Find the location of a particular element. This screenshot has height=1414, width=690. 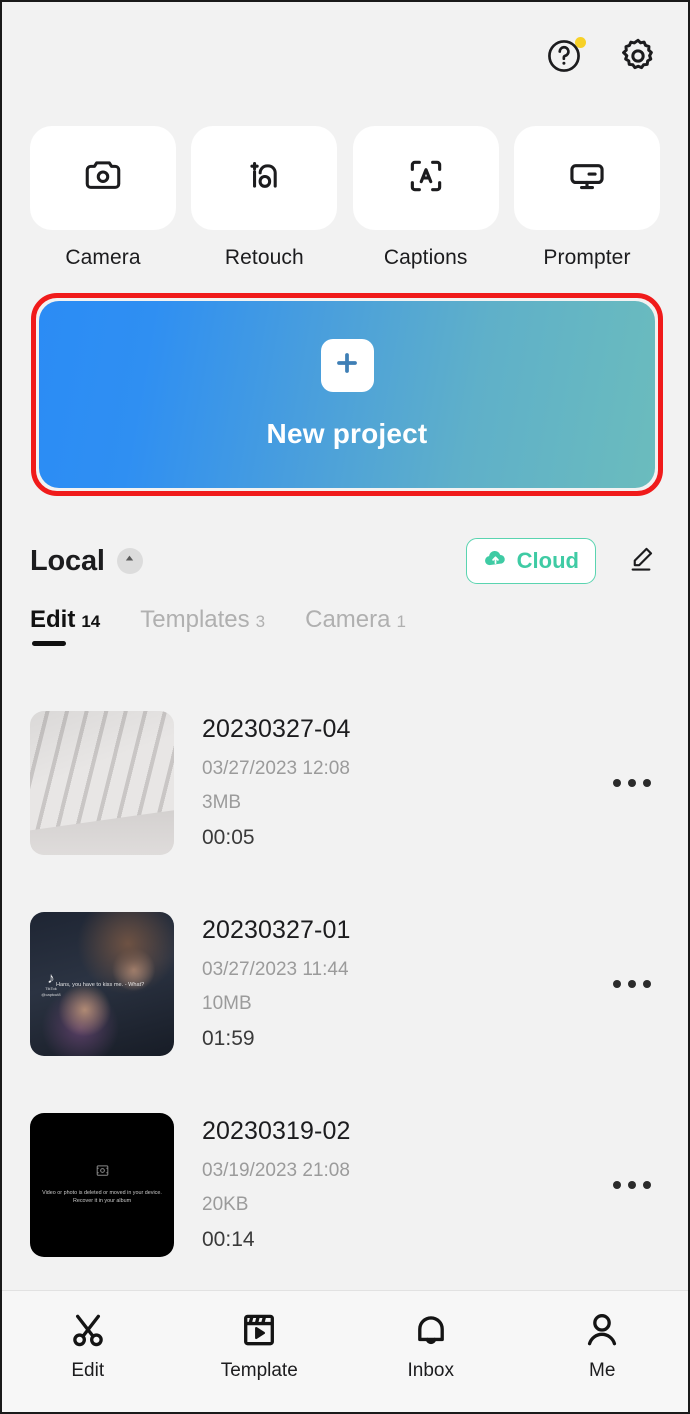

quick-action-camera-card is located at coordinates (103, 178).